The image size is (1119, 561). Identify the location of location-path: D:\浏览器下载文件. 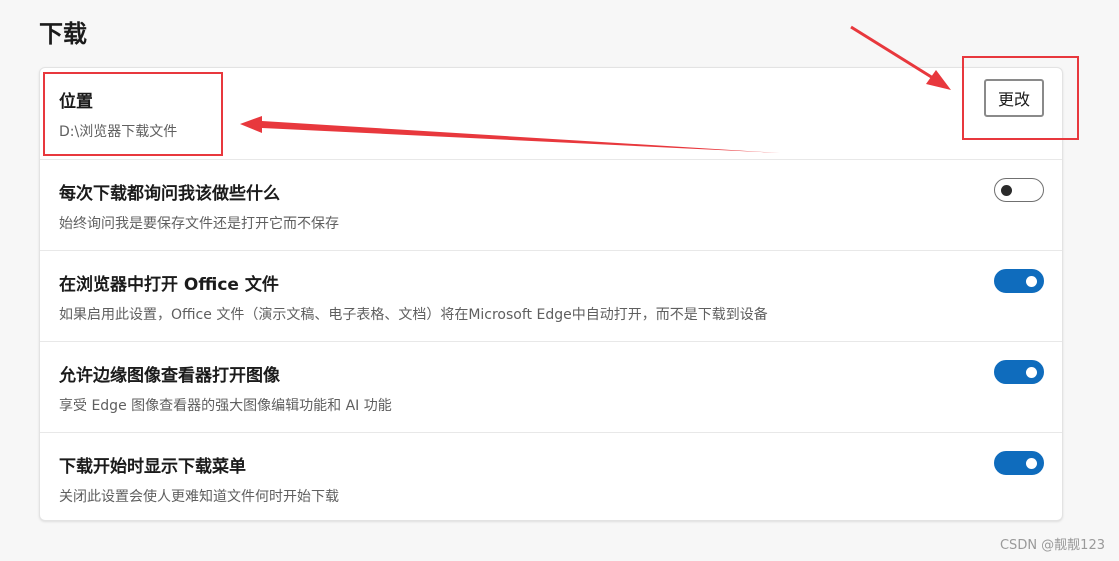
(118, 132).